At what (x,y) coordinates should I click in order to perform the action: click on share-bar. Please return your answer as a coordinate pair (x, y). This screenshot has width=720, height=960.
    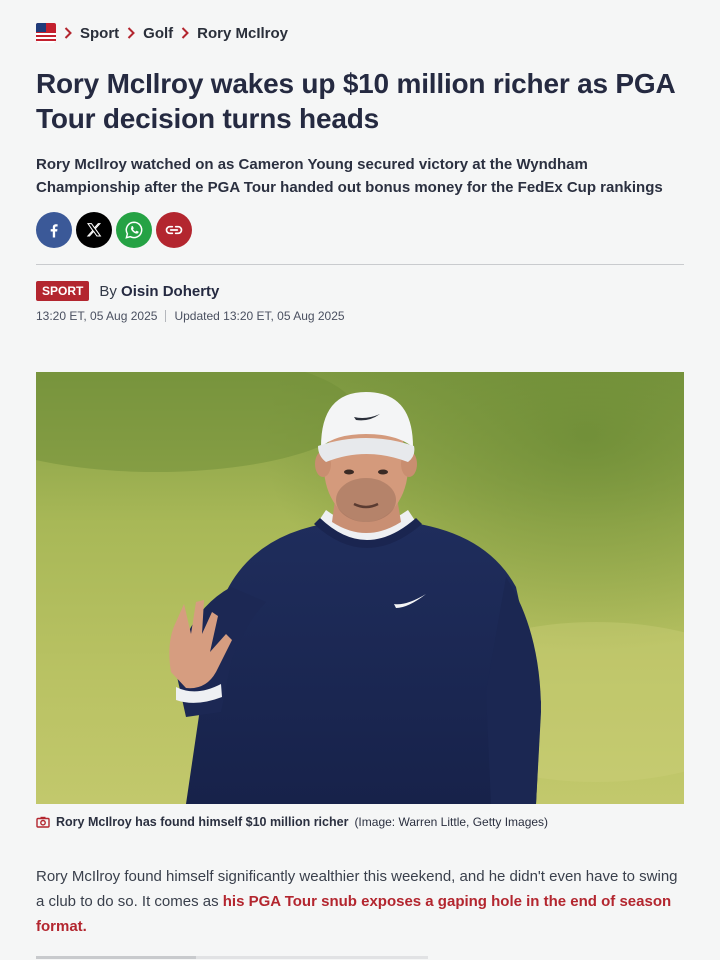
    Looking at the image, I should click on (114, 230).